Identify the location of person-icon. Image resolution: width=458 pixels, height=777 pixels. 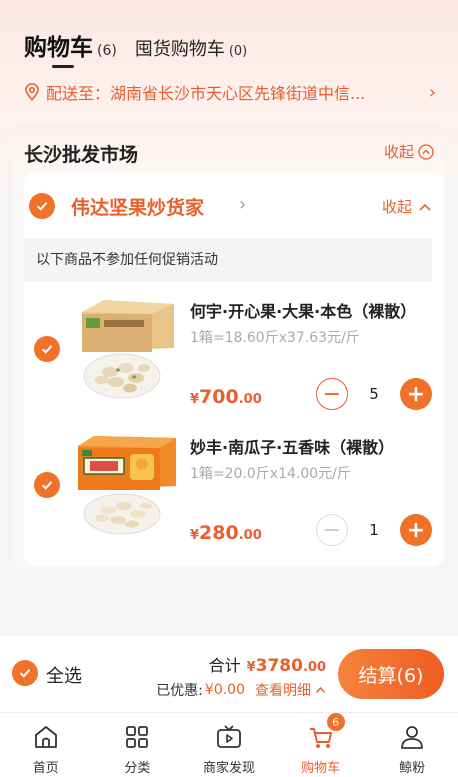
(412, 737).